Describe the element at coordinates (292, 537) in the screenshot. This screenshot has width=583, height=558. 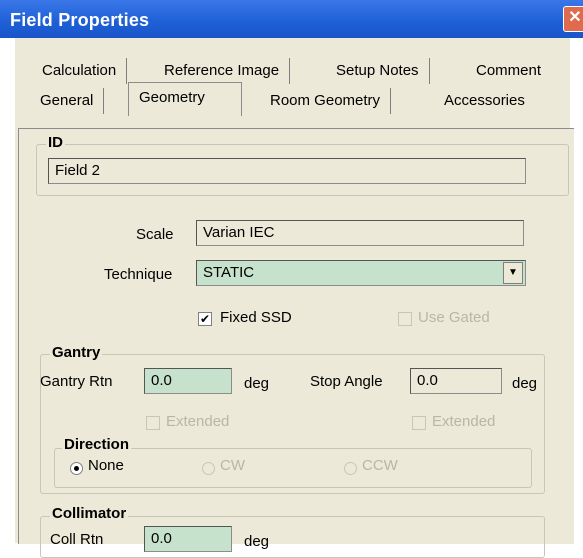
I see `collimator-group` at that location.